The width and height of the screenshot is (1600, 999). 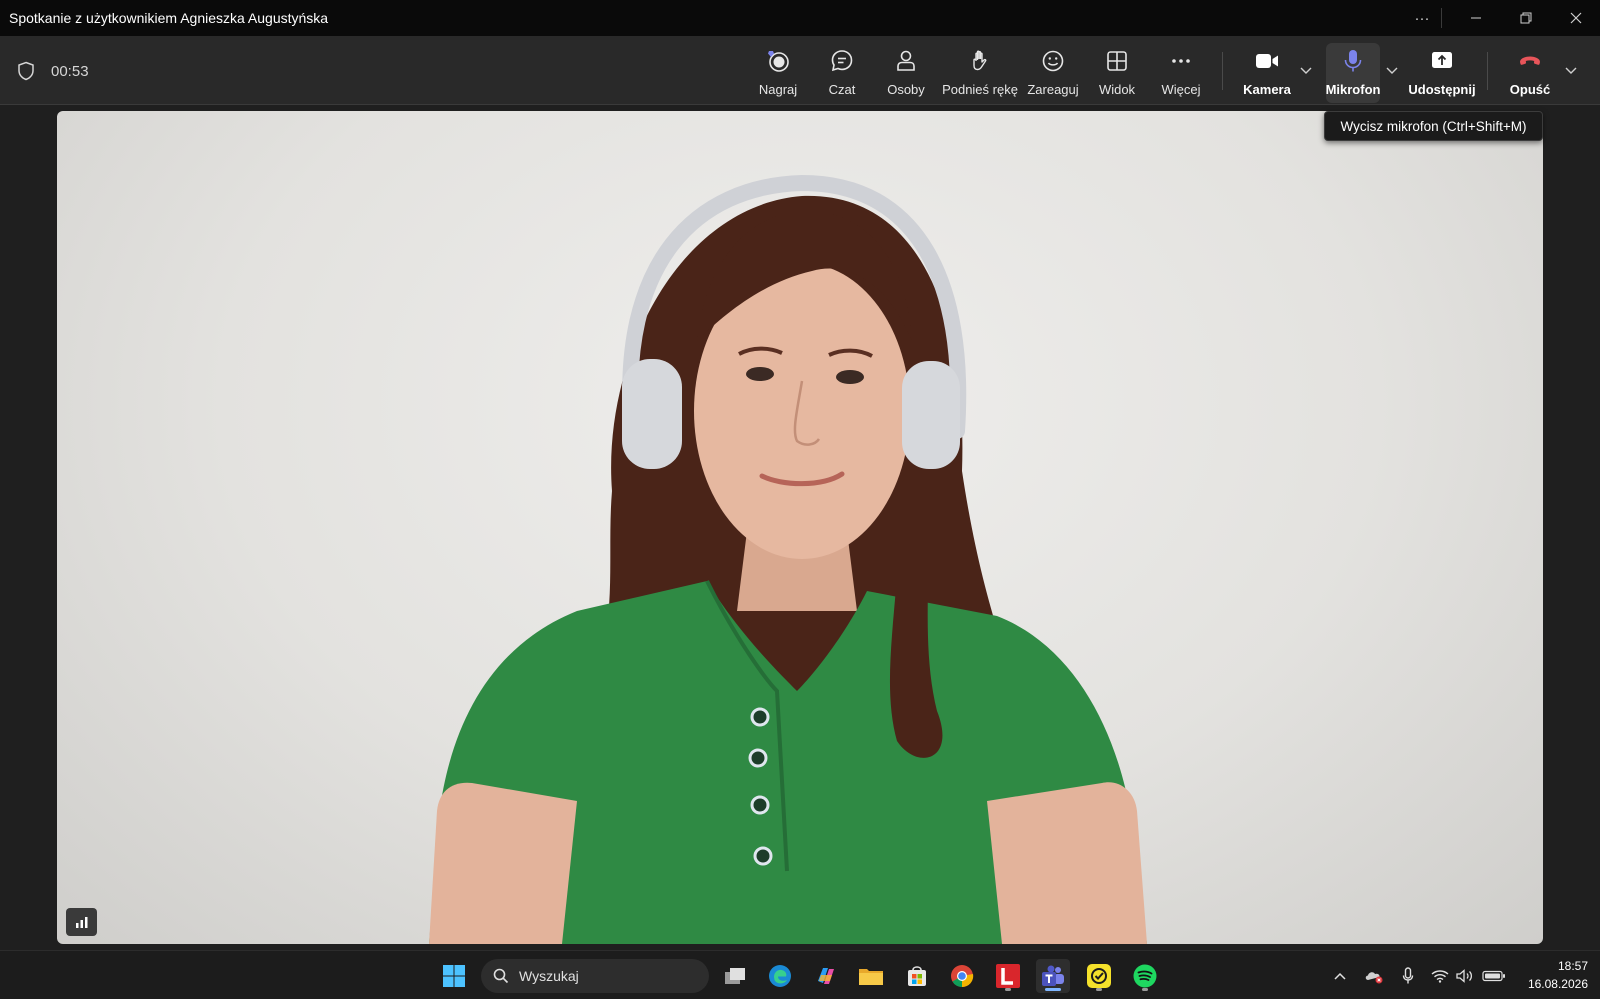 What do you see at coordinates (1053, 989) in the screenshot?
I see `active-indicator` at bounding box center [1053, 989].